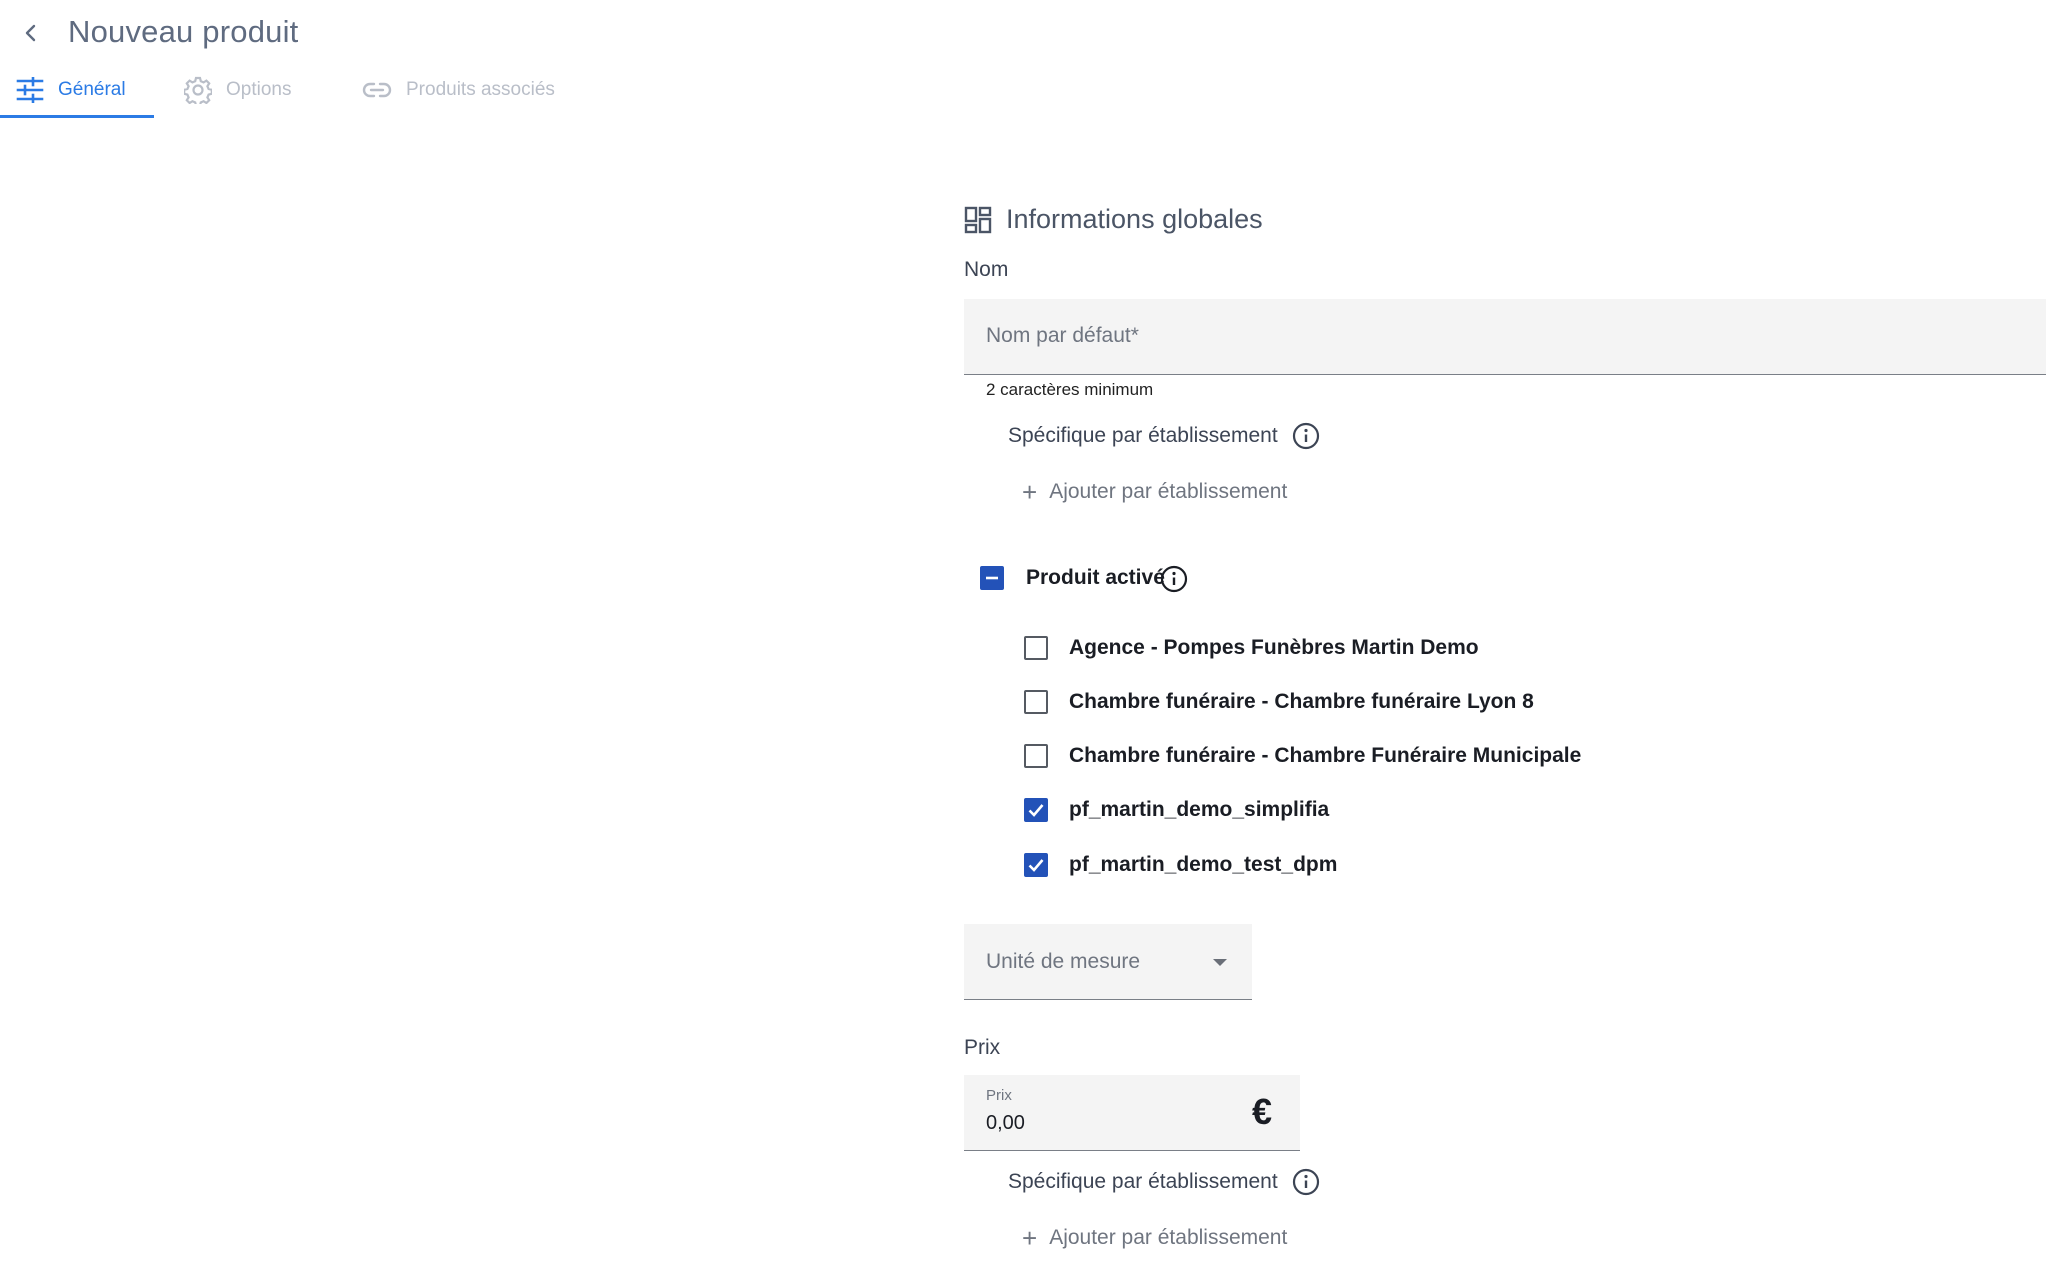 This screenshot has width=2058, height=1264. I want to click on tab-bar: Général Options Produits associés, so click(288, 90).